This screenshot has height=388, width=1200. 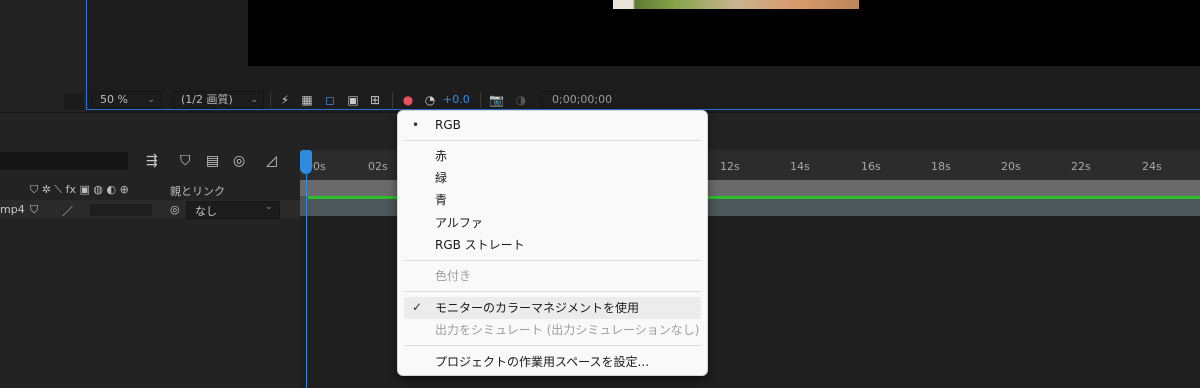 What do you see at coordinates (453, 276) in the screenshot?
I see `menu-item-colorize: 色付き` at bounding box center [453, 276].